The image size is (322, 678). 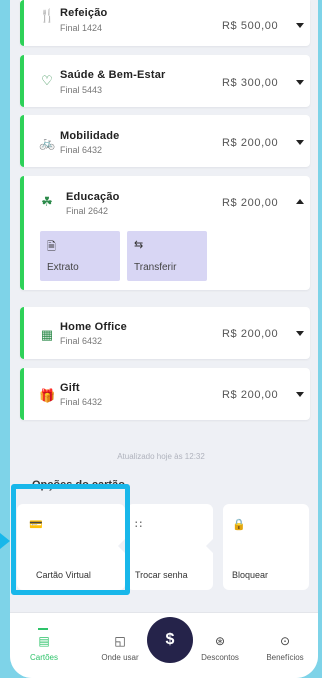 I want to click on extrato-button: 🗎 Extrato, so click(x=80, y=256).